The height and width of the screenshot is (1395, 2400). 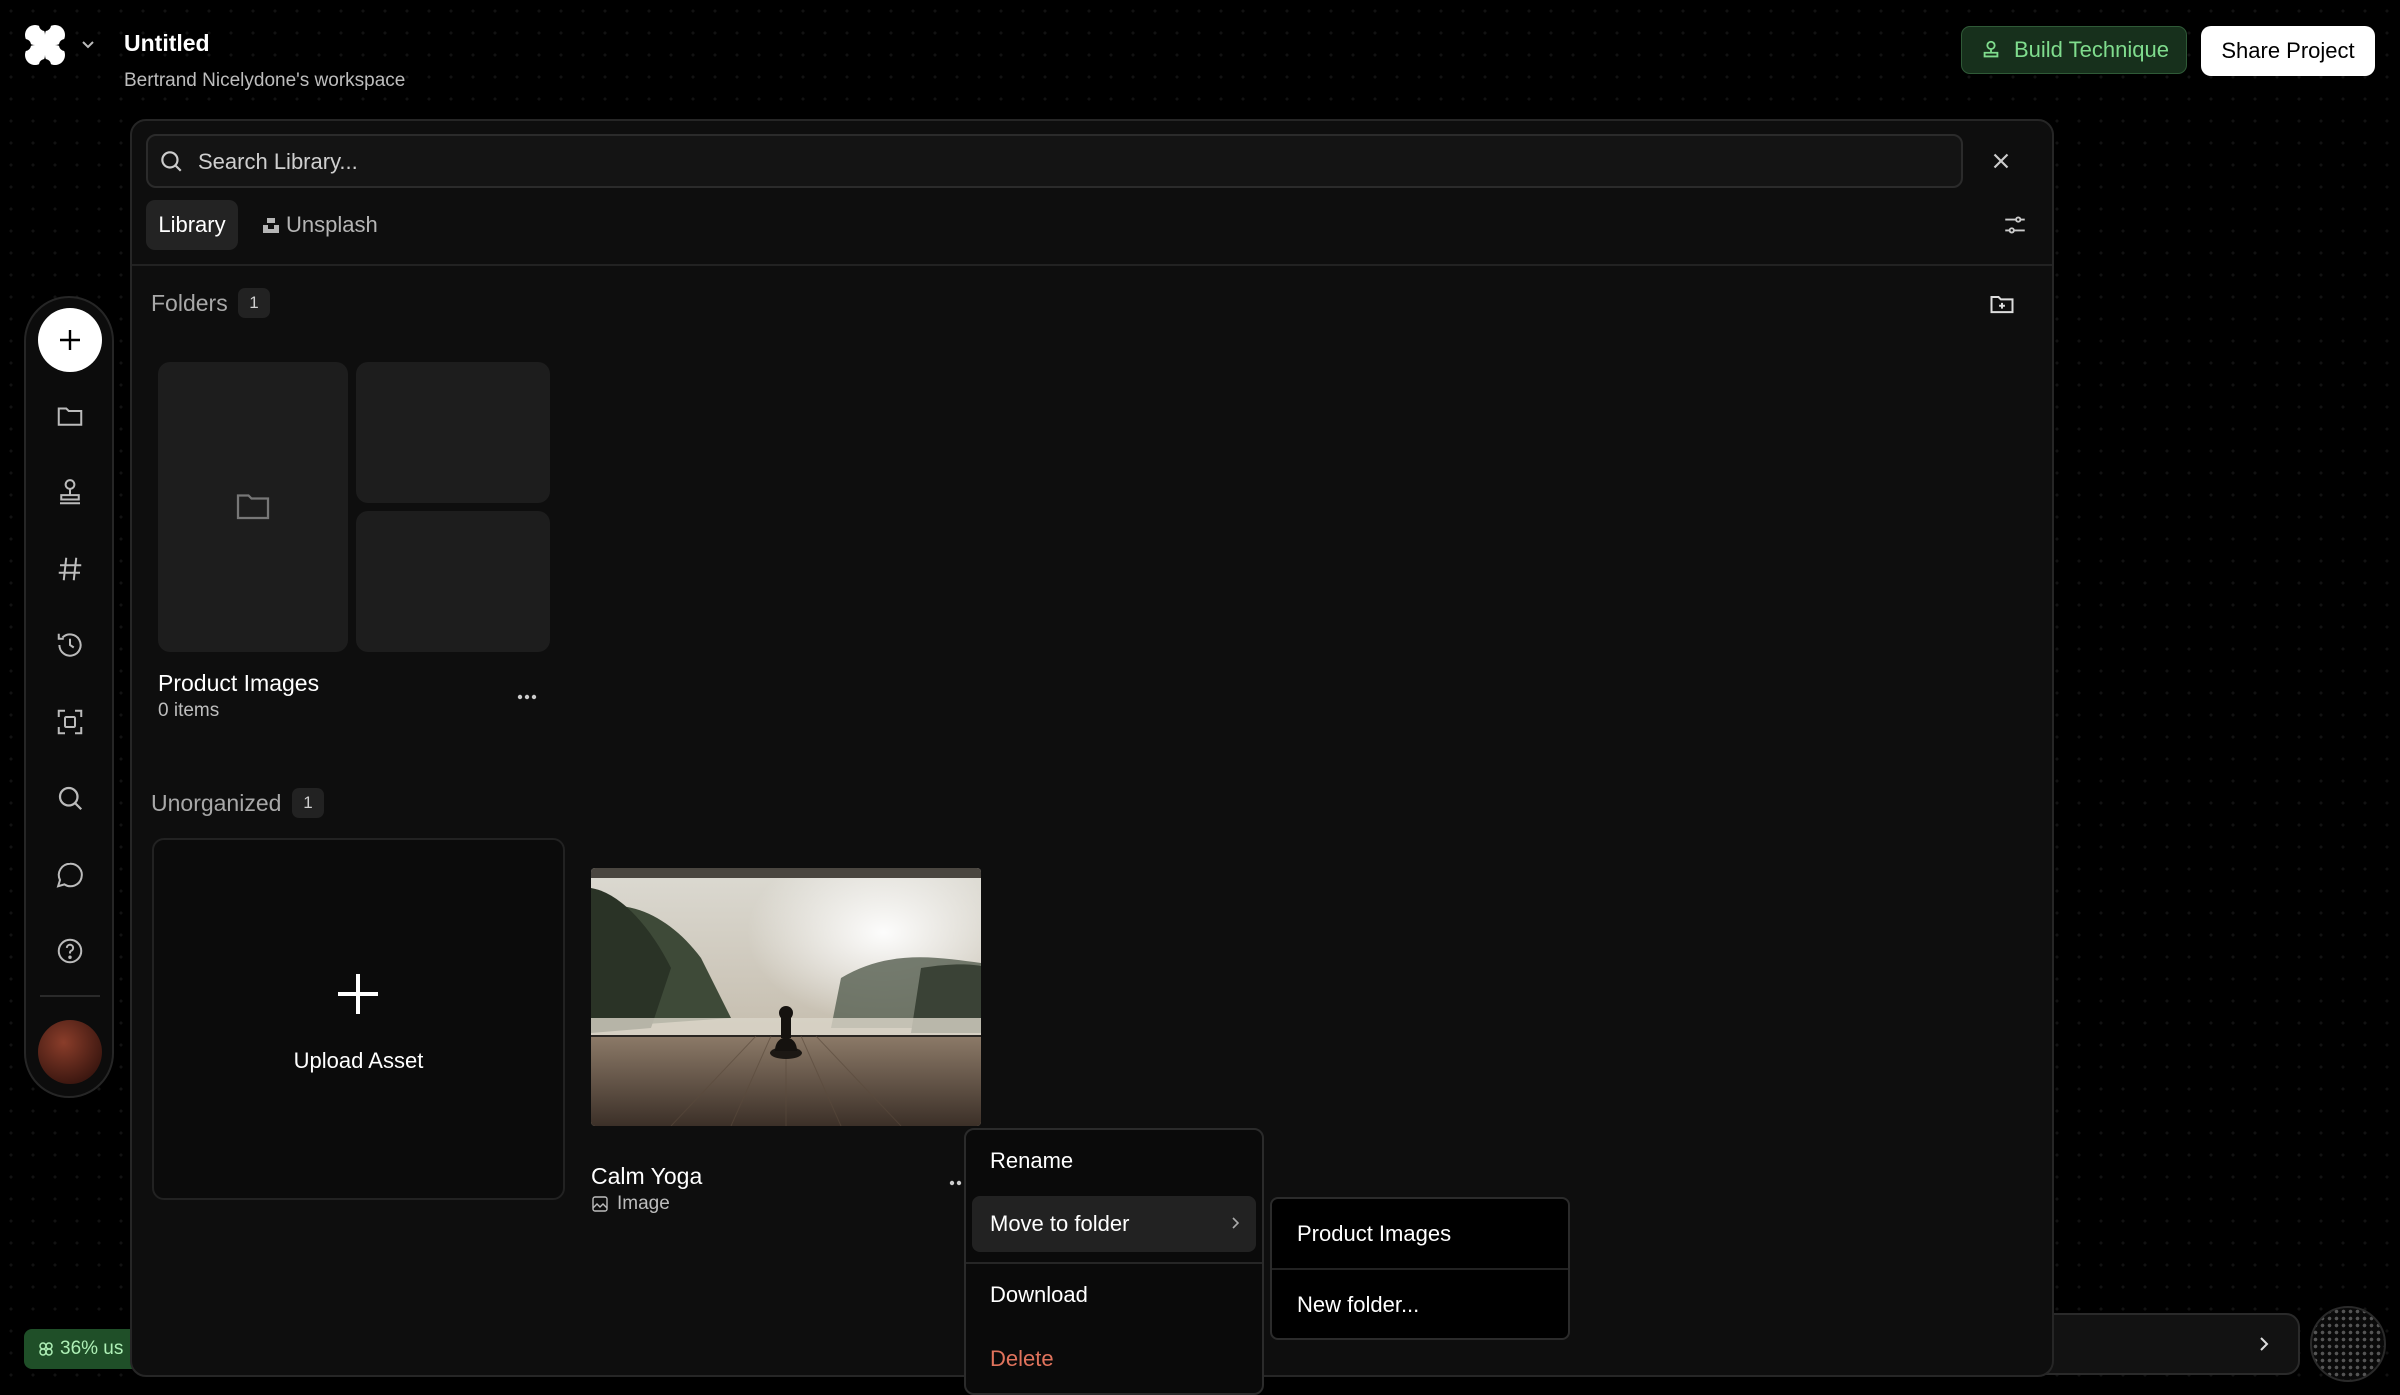 What do you see at coordinates (646, 1176) in the screenshot?
I see `asset-name: Calm Yoga` at bounding box center [646, 1176].